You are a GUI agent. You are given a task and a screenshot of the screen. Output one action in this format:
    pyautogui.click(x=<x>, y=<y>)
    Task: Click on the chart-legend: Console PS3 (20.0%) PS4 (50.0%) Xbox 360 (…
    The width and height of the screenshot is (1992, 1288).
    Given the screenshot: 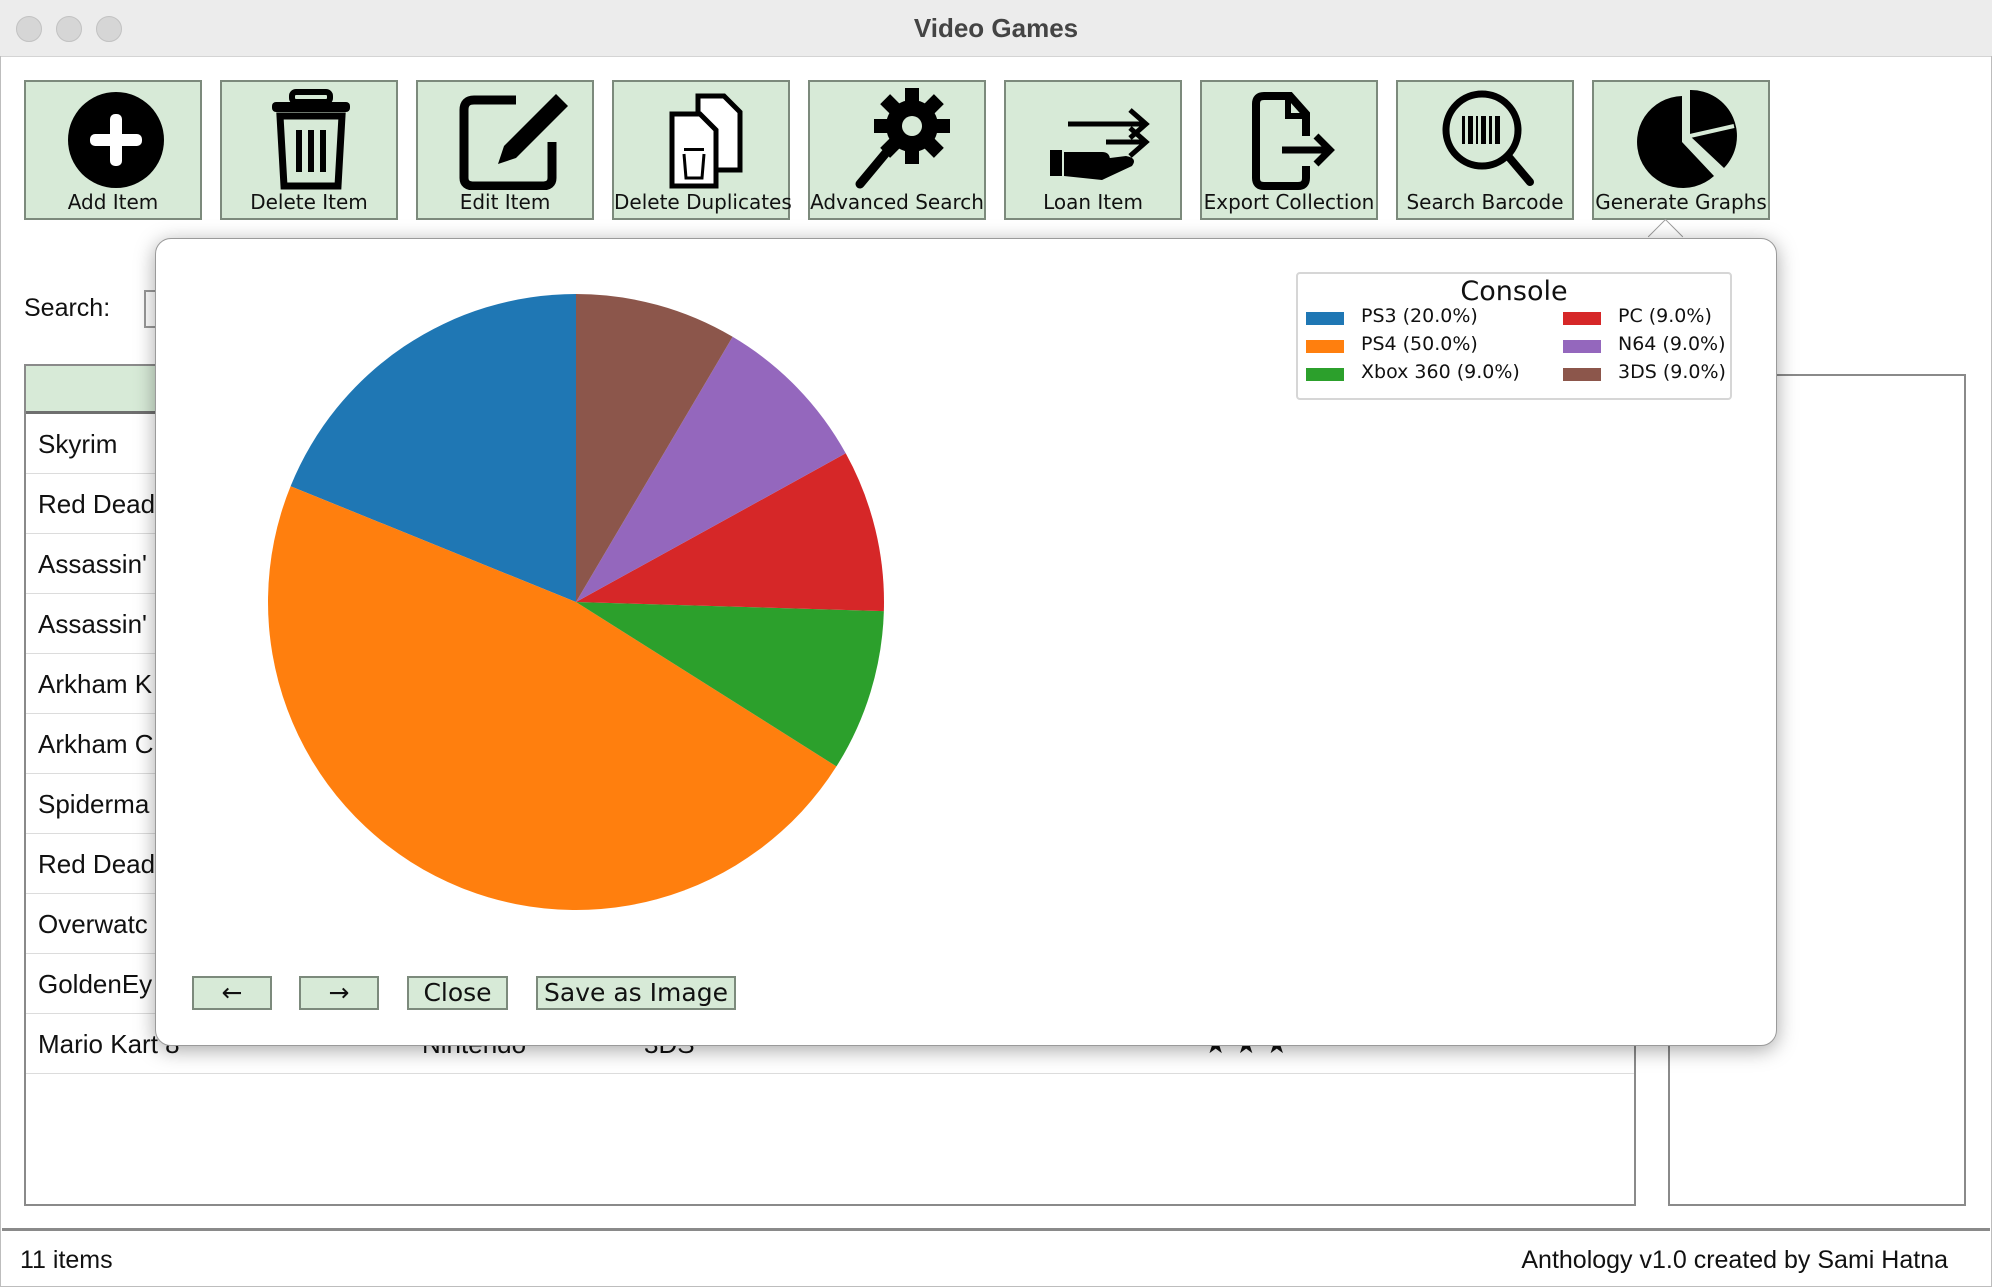 What is the action you would take?
    pyautogui.click(x=1514, y=336)
    